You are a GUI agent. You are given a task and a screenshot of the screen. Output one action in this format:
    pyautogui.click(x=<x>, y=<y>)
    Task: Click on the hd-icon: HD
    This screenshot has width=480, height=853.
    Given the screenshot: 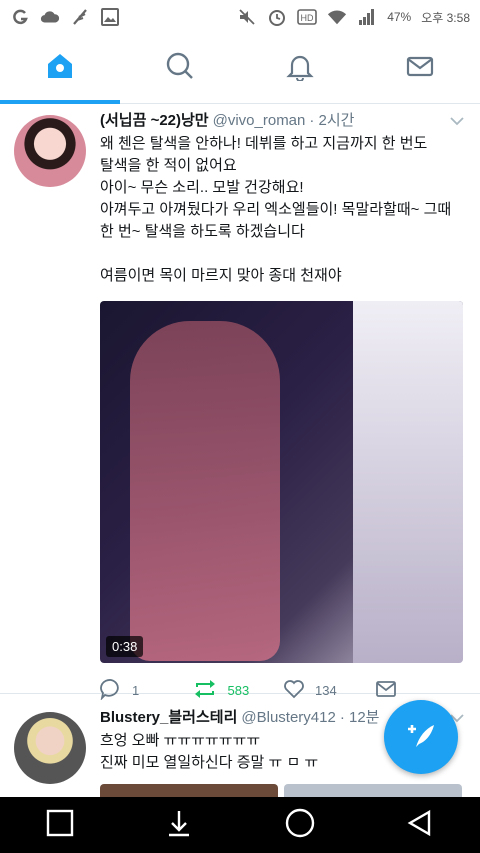 What is the action you would take?
    pyautogui.click(x=307, y=17)
    